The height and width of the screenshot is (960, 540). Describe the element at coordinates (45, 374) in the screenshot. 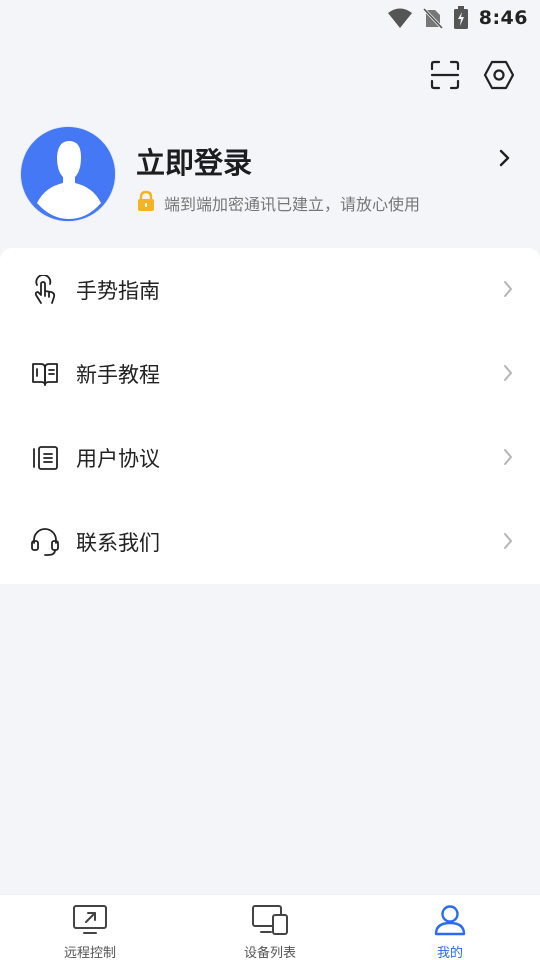

I see `book-icon` at that location.